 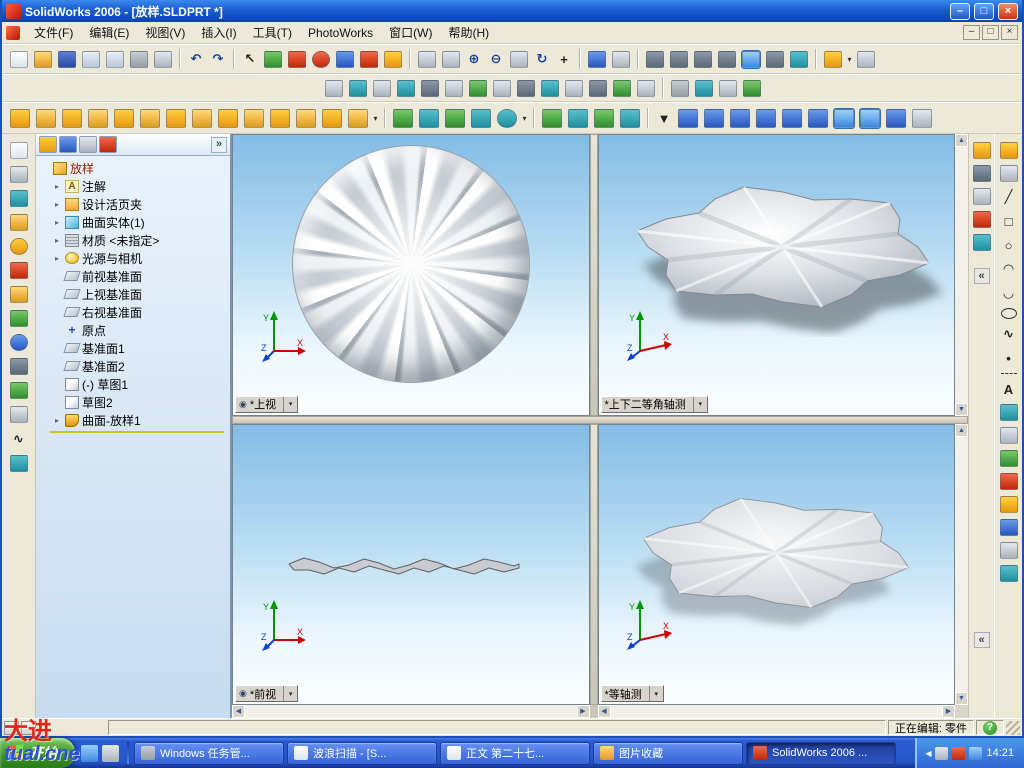 What do you see at coordinates (1008, 11) in the screenshot?
I see `close-button: ×` at bounding box center [1008, 11].